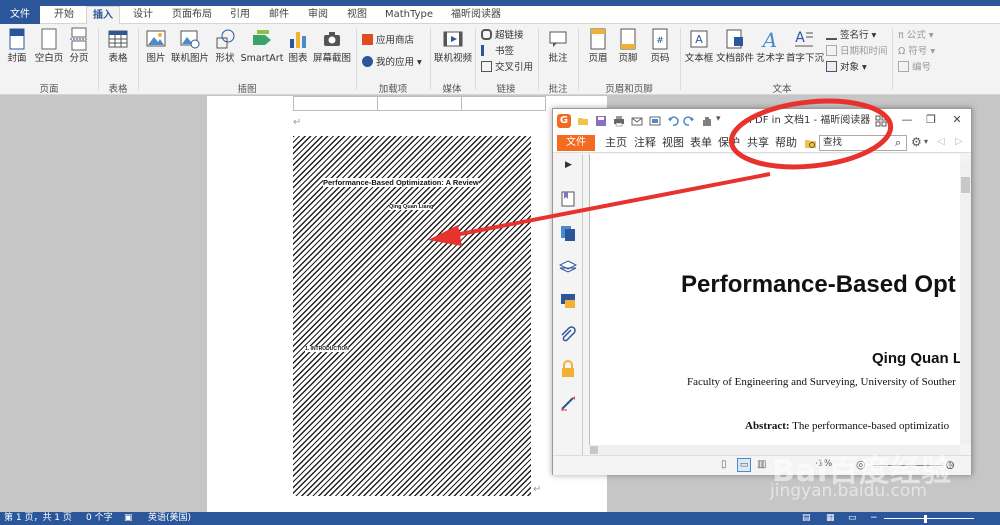 The image size is (1000, 525). What do you see at coordinates (673, 143) in the screenshot?
I see `foxit-menu-view: 视图` at bounding box center [673, 143].